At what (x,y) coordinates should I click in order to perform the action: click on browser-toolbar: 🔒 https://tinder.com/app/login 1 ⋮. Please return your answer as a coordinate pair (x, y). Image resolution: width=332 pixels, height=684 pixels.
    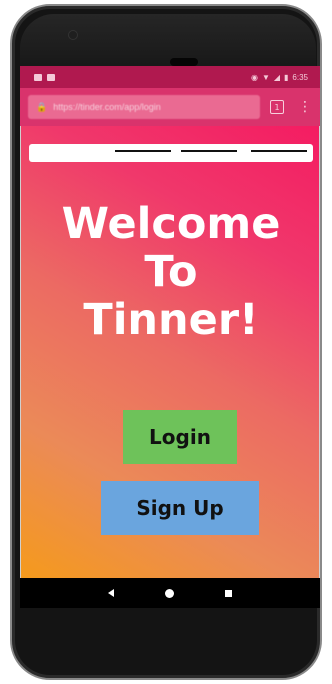
    Looking at the image, I should click on (170, 107).